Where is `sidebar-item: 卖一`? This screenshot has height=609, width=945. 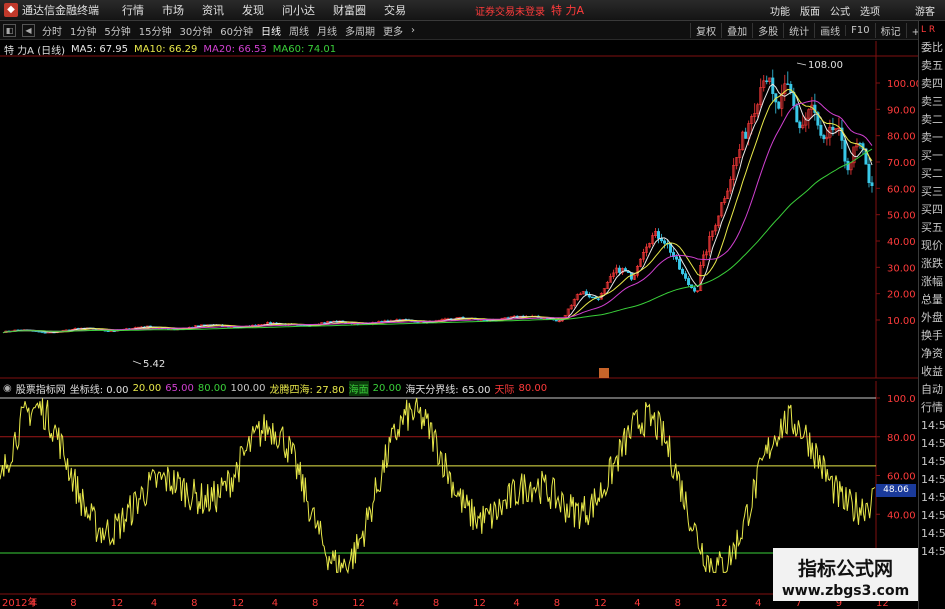
sidebar-item: 卖一 is located at coordinates (932, 138).